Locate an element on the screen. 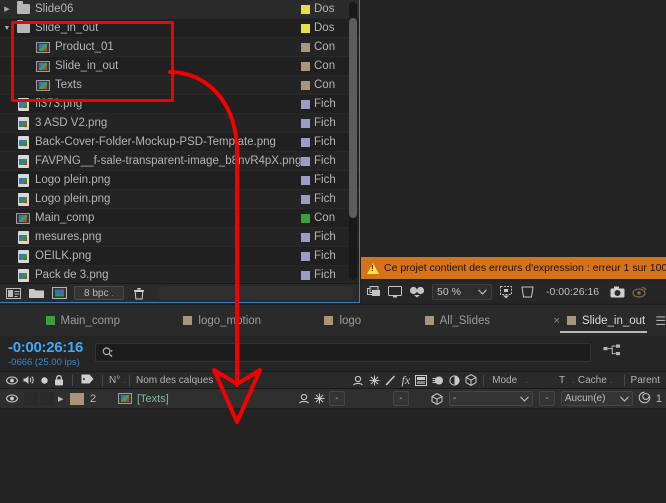 The height and width of the screenshot is (503, 666). project-item-row: Pack de 3.png Fich is located at coordinates (179, 274).